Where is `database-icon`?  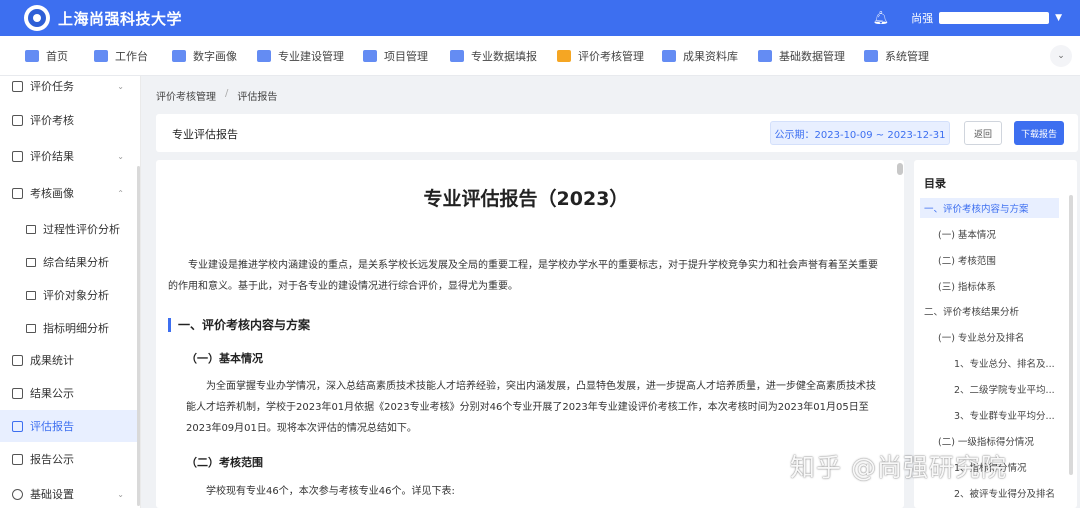 database-icon is located at coordinates (765, 55).